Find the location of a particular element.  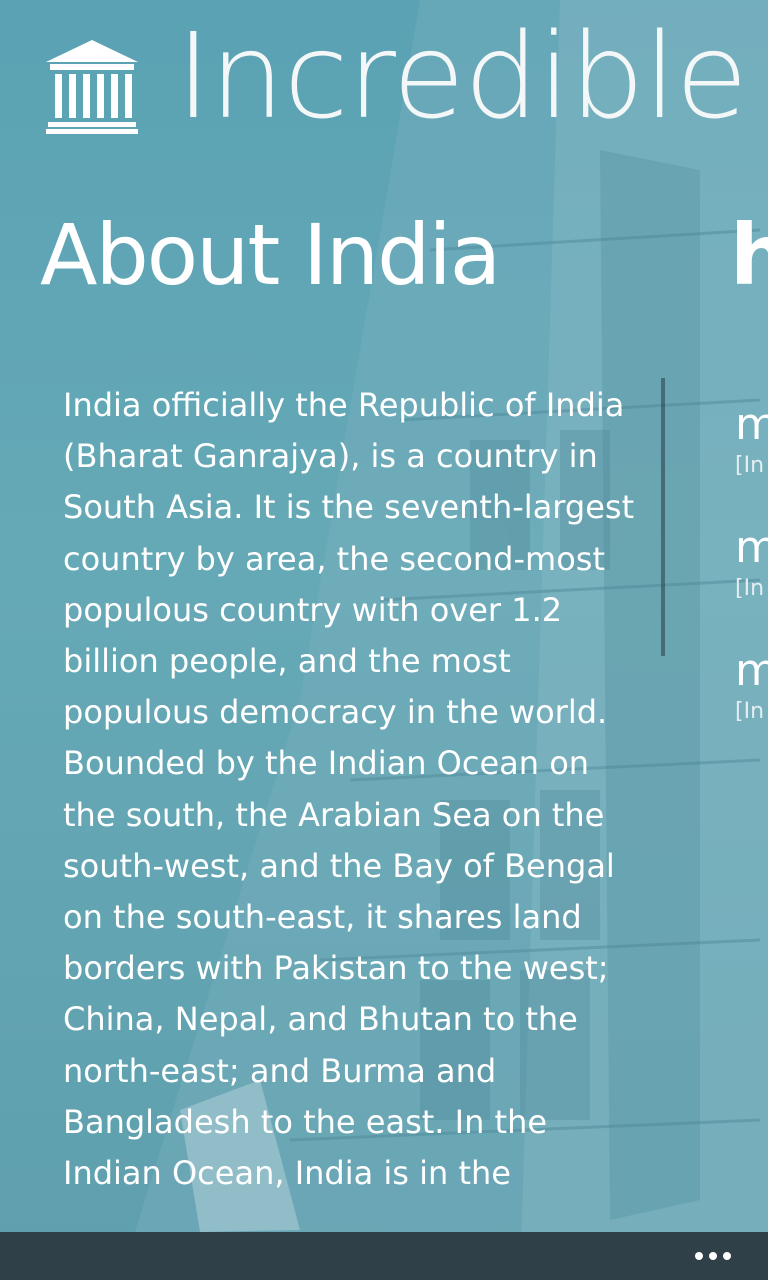

app-bar is located at coordinates (384, 1256).